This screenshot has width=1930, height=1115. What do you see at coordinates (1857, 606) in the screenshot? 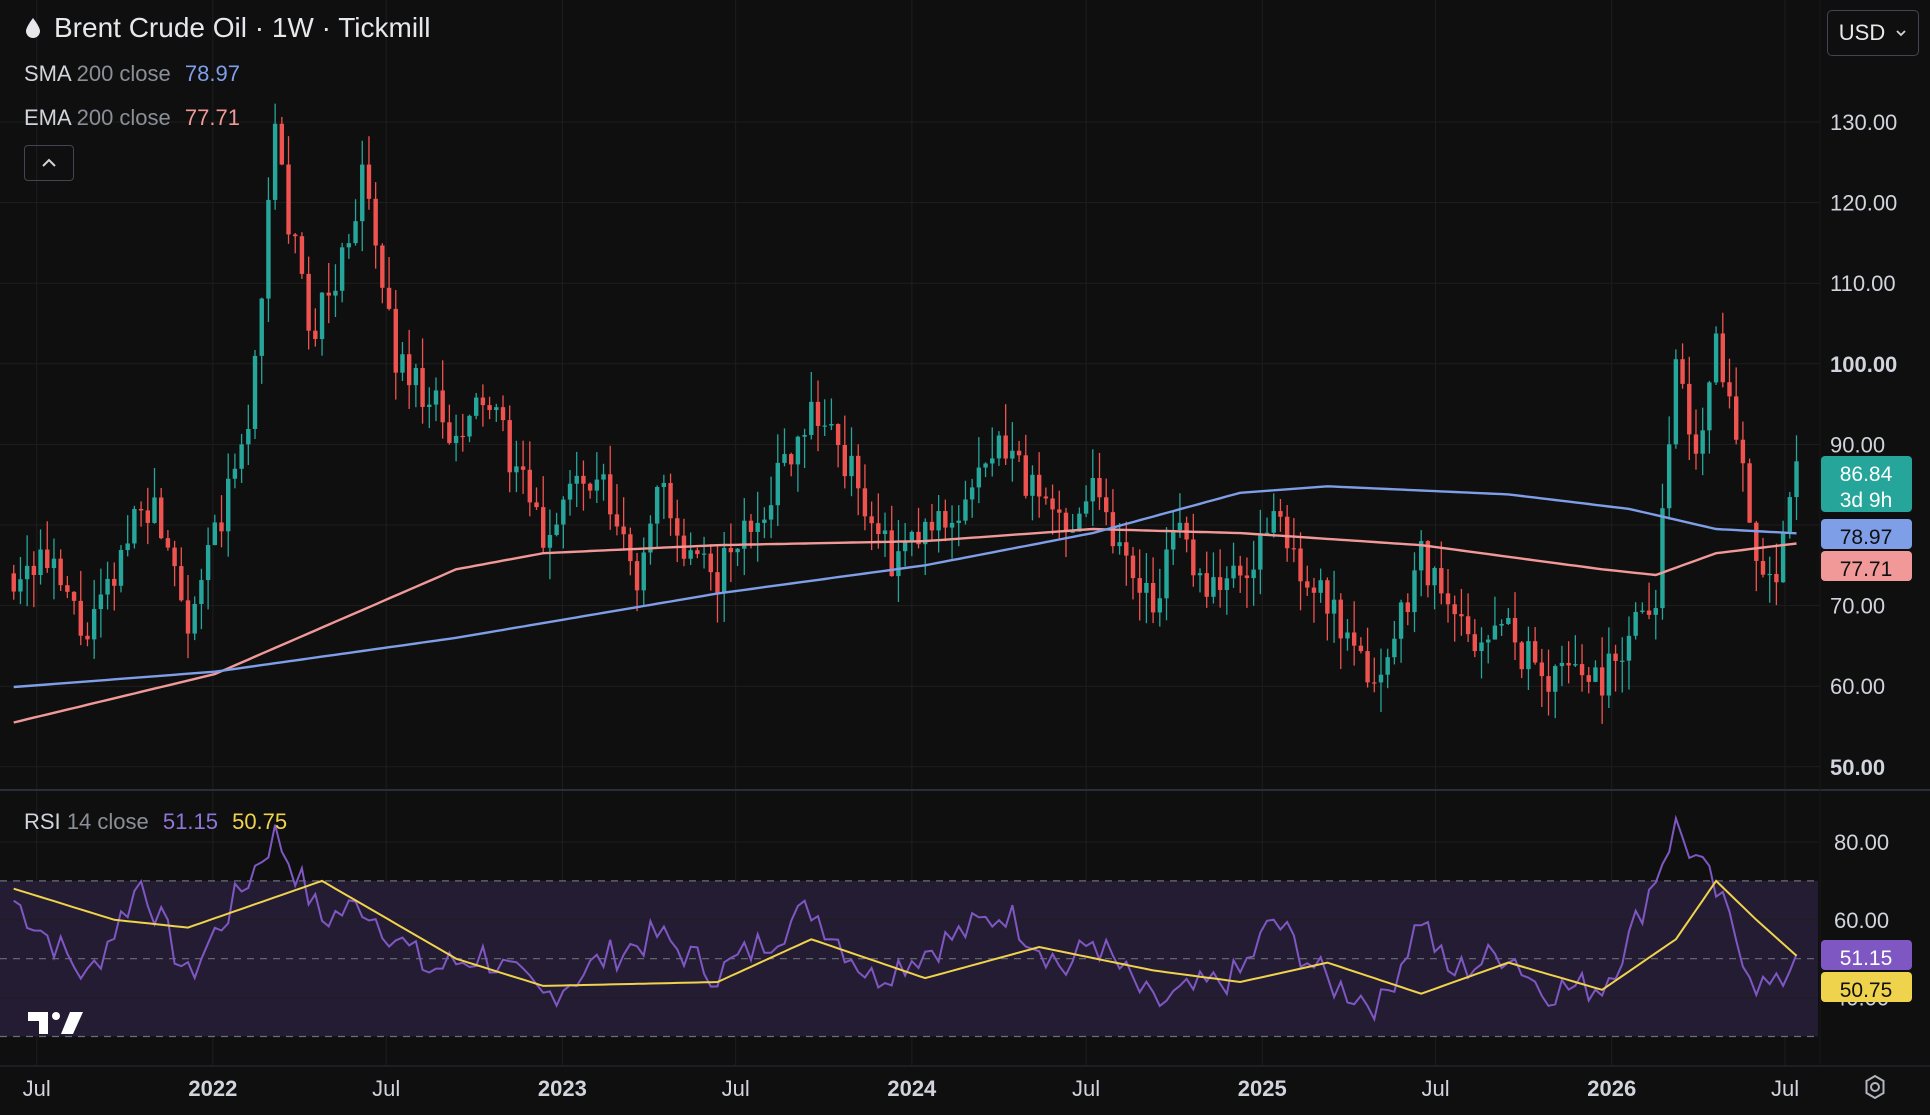
I see `price-tick-label: 70.00` at bounding box center [1857, 606].